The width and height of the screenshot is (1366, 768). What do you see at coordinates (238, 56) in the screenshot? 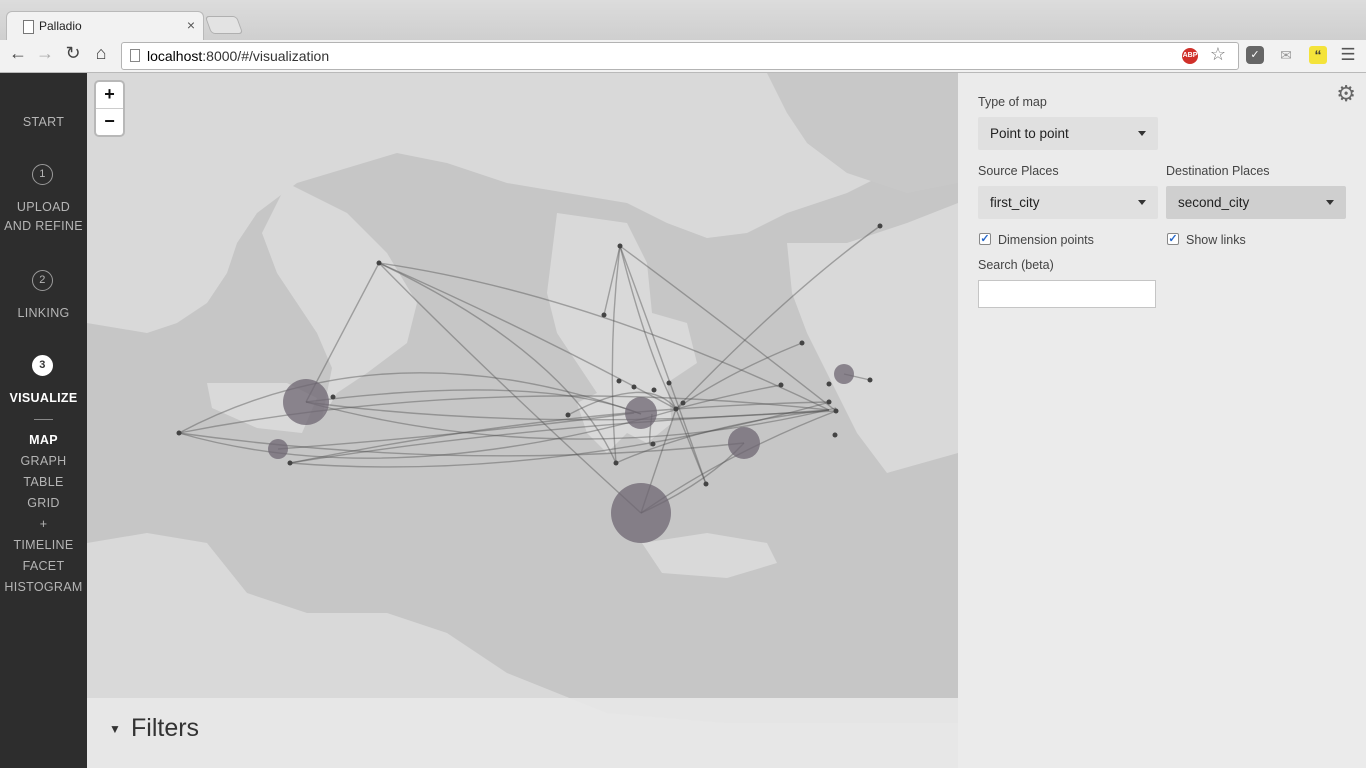
I see `url-text: localhost:8000/#/visualization` at bounding box center [238, 56].